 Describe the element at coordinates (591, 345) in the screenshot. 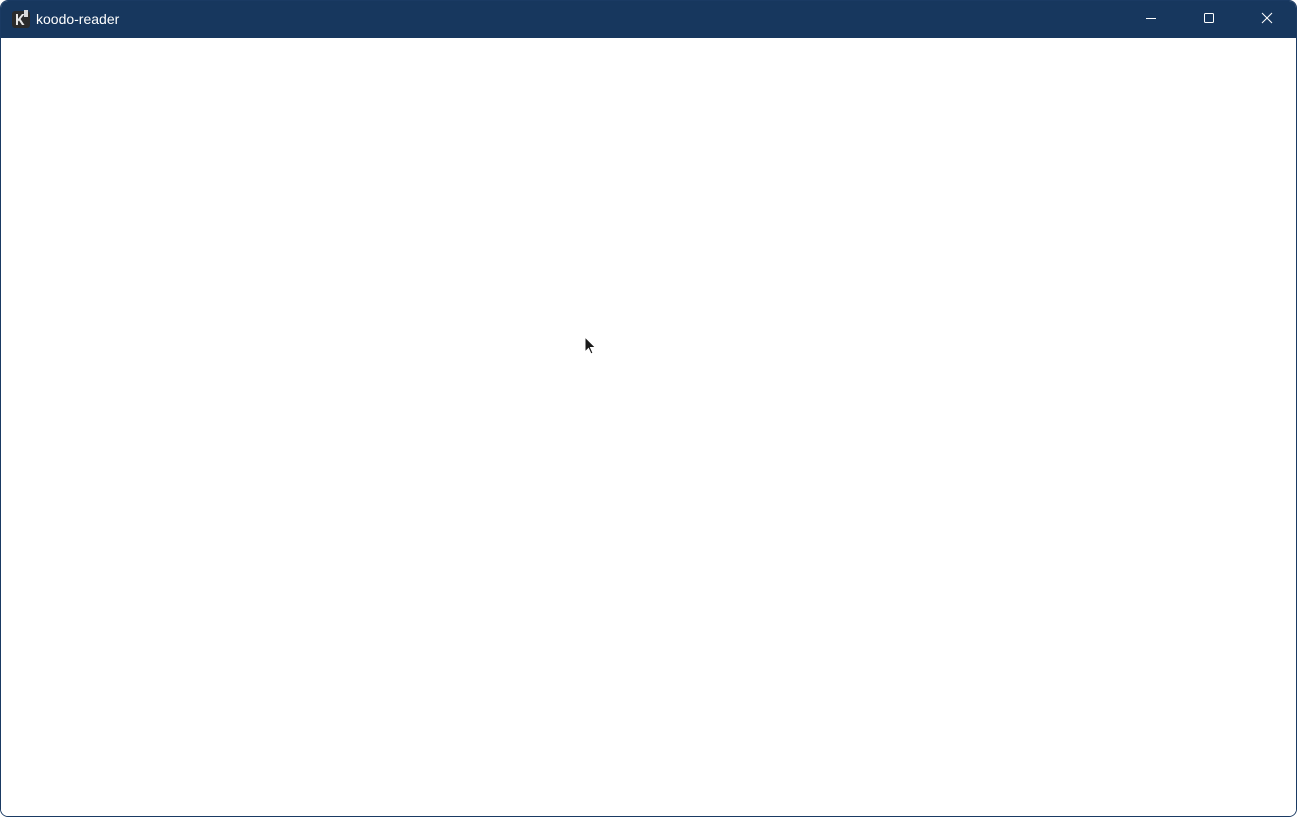

I see `mouse-cursor-icon` at that location.